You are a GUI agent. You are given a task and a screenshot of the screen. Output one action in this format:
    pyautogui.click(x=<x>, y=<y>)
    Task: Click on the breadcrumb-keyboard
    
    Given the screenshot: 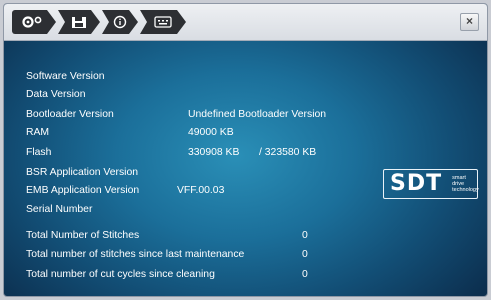 What is the action you would take?
    pyautogui.click(x=163, y=22)
    